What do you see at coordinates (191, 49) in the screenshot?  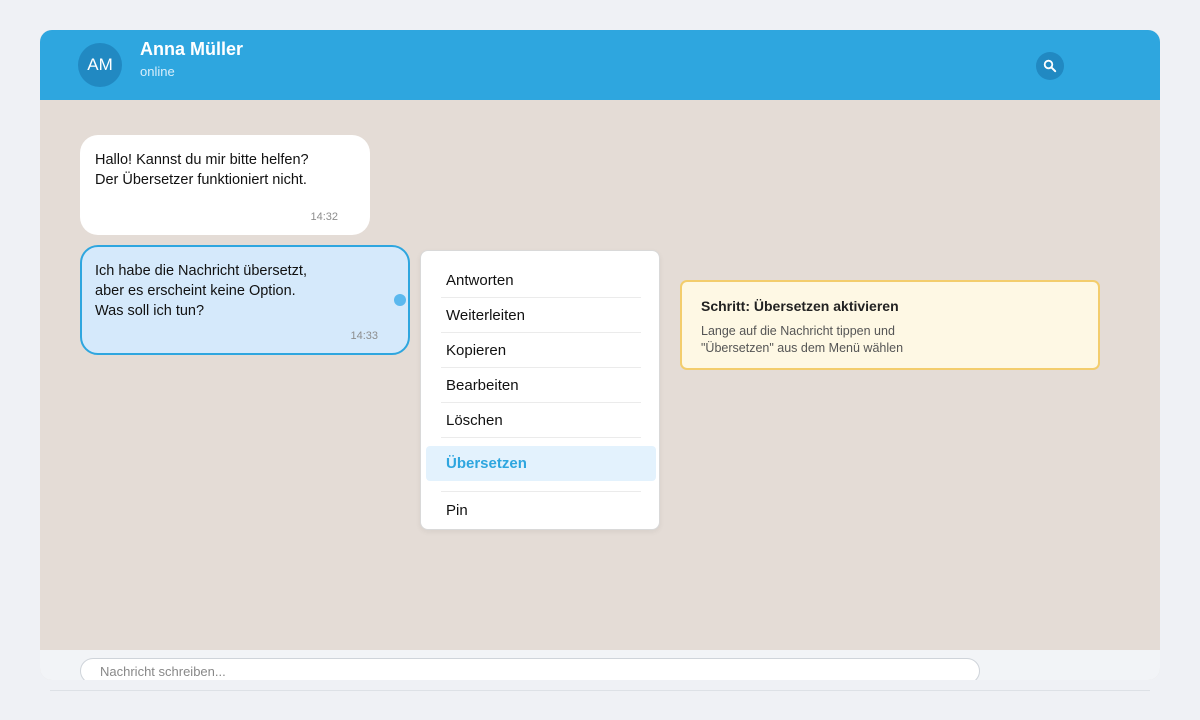 I see `contact-name: Anna Müller` at bounding box center [191, 49].